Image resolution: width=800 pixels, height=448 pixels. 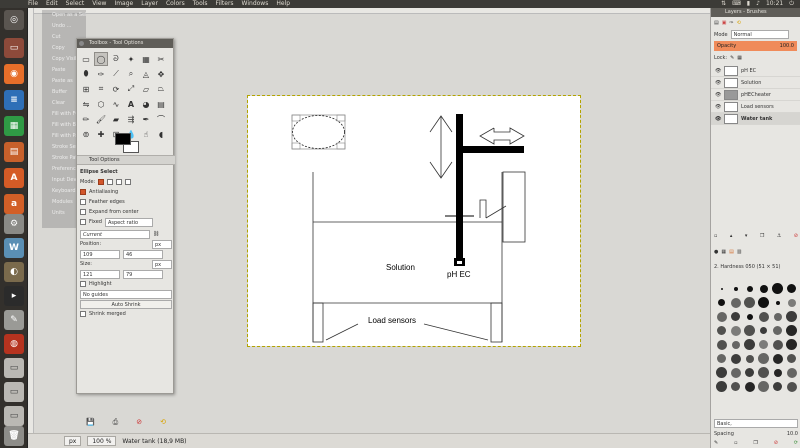 What do you see at coordinates (116, 422) in the screenshot?
I see `restore-preset-icon: ⎙` at bounding box center [116, 422].